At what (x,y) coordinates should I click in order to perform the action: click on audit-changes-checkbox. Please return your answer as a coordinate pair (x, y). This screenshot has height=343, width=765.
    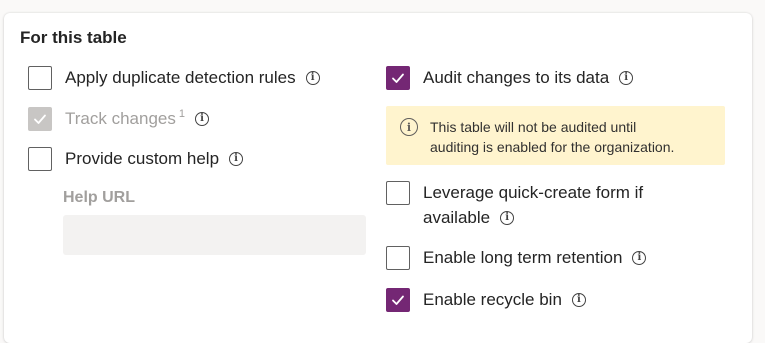
    Looking at the image, I should click on (398, 78).